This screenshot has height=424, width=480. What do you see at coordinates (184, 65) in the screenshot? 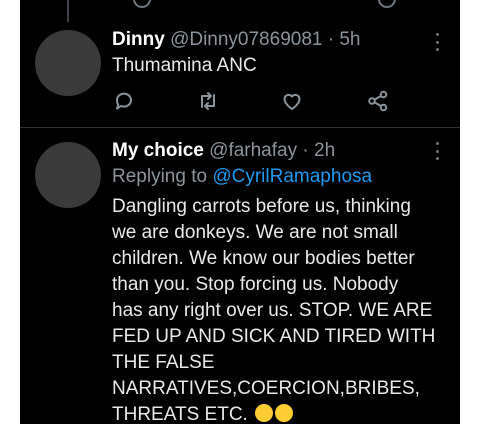
I see `tweet-text: Thumamina ANC` at bounding box center [184, 65].